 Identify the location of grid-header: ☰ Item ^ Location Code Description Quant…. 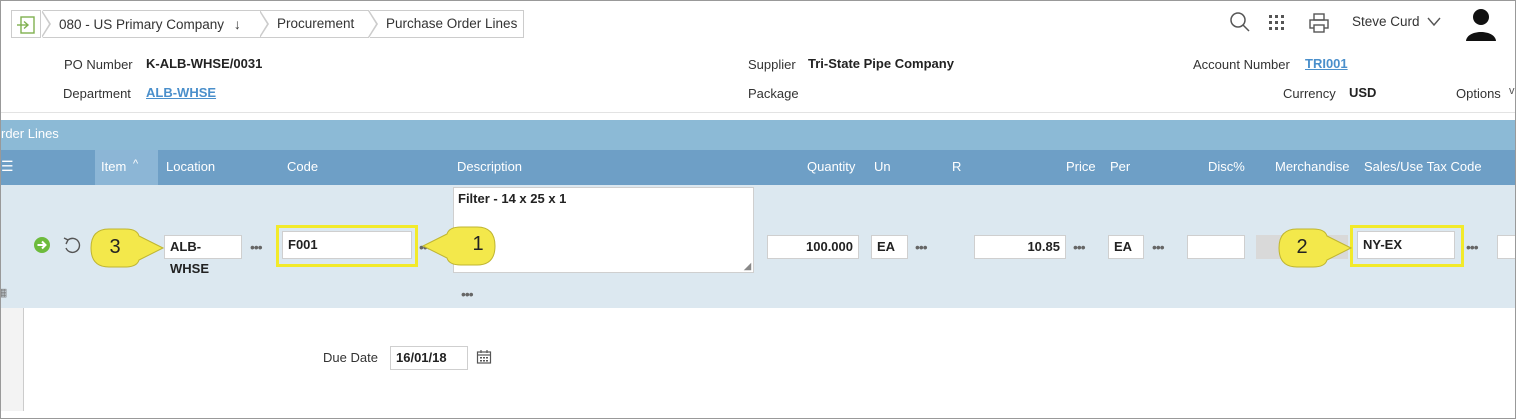
(758, 167).